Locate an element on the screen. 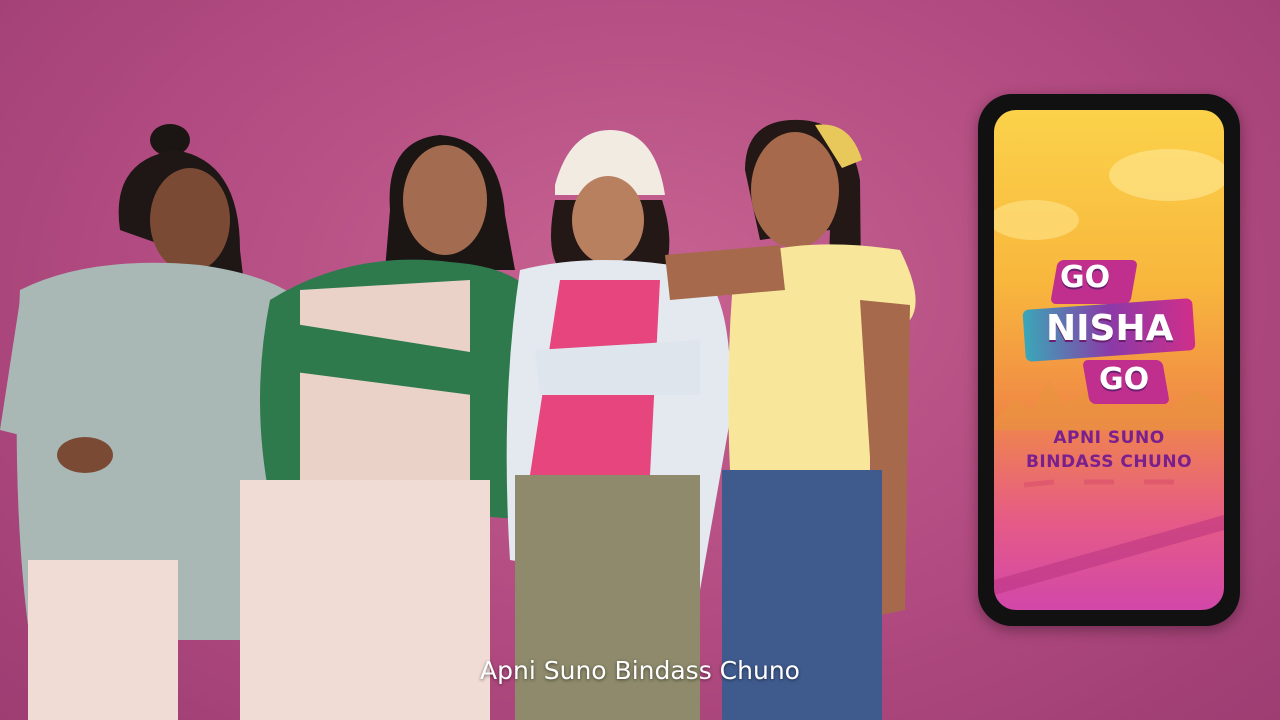 Image resolution: width=1280 pixels, height=720 pixels. subtitle-caption: Apni Suno Bindass Chuno is located at coordinates (640, 670).